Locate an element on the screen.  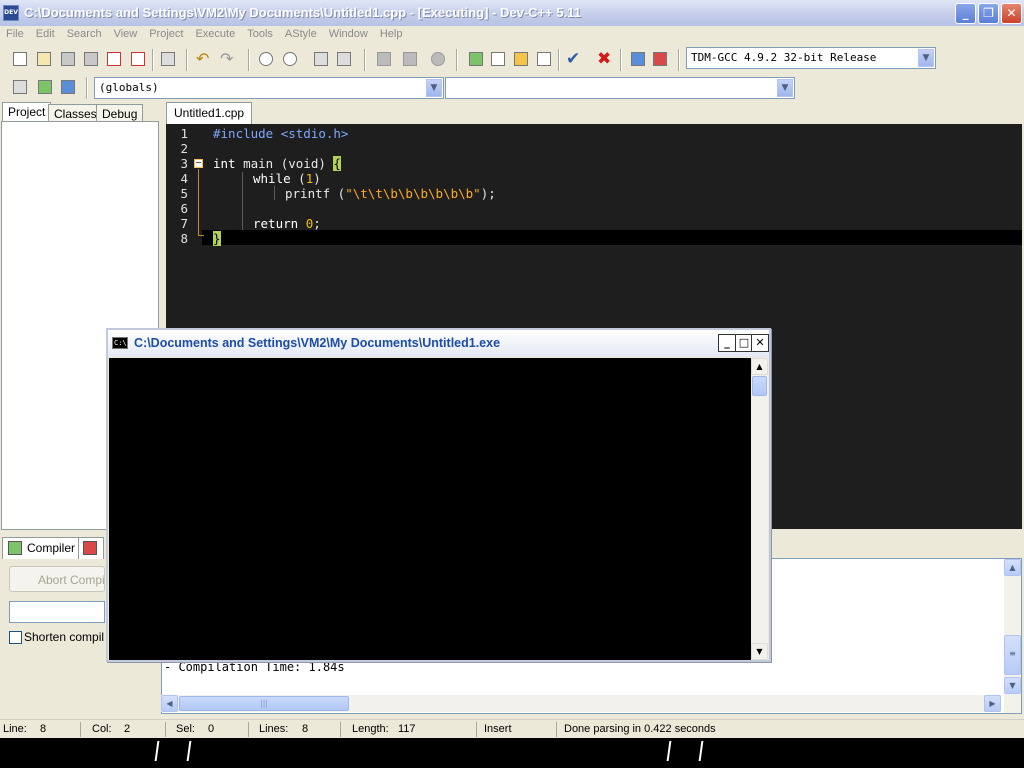
editor-tab-untitled1: Untitled1.cpp is located at coordinates (209, 113).